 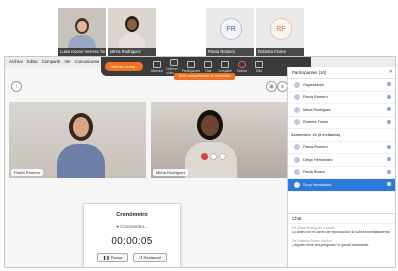 What do you see at coordinates (341, 135) in the screenshot?
I see `participant-group-header: Asistentes: 10 (5 invitados)` at bounding box center [341, 135].